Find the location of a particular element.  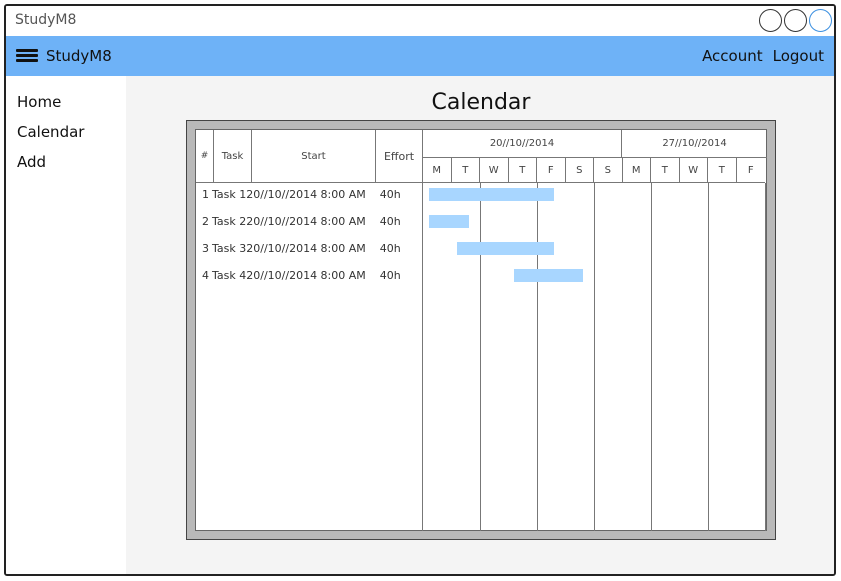

header-task: Task is located at coordinates (233, 156).